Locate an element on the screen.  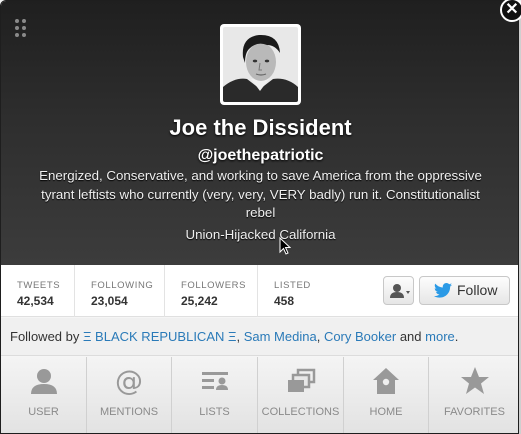
person-dropdown-icon is located at coordinates (400, 291).